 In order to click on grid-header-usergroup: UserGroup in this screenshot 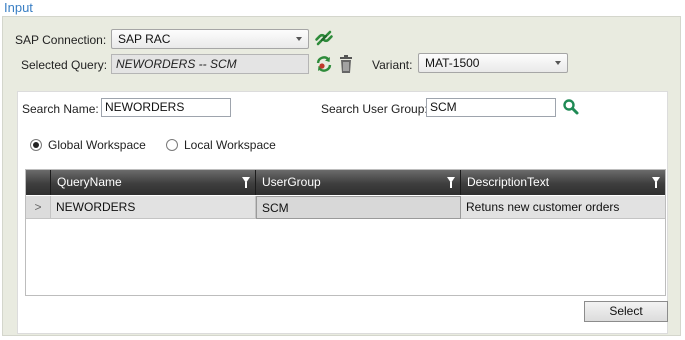, I will do `click(358, 182)`.